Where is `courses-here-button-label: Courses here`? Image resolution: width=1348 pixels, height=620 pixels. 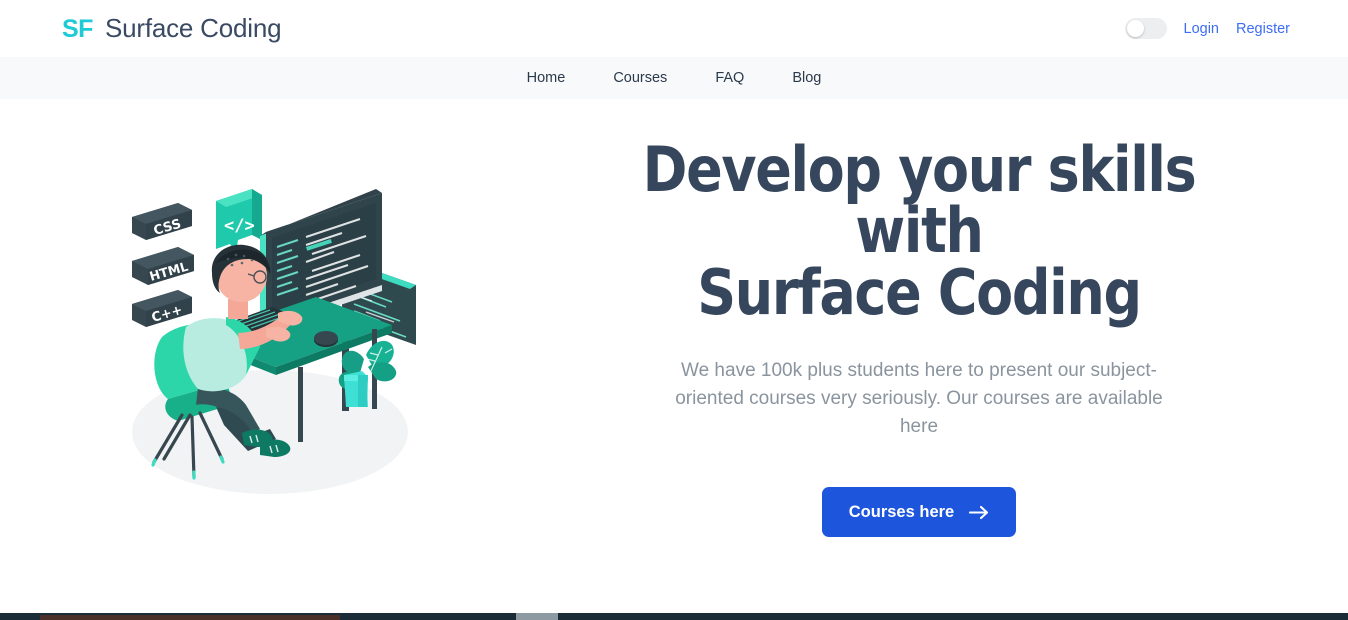
courses-here-button-label: Courses here is located at coordinates (901, 511).